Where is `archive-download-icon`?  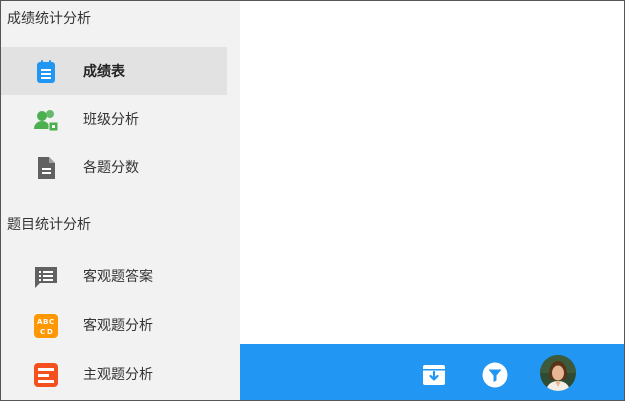 archive-download-icon is located at coordinates (434, 375).